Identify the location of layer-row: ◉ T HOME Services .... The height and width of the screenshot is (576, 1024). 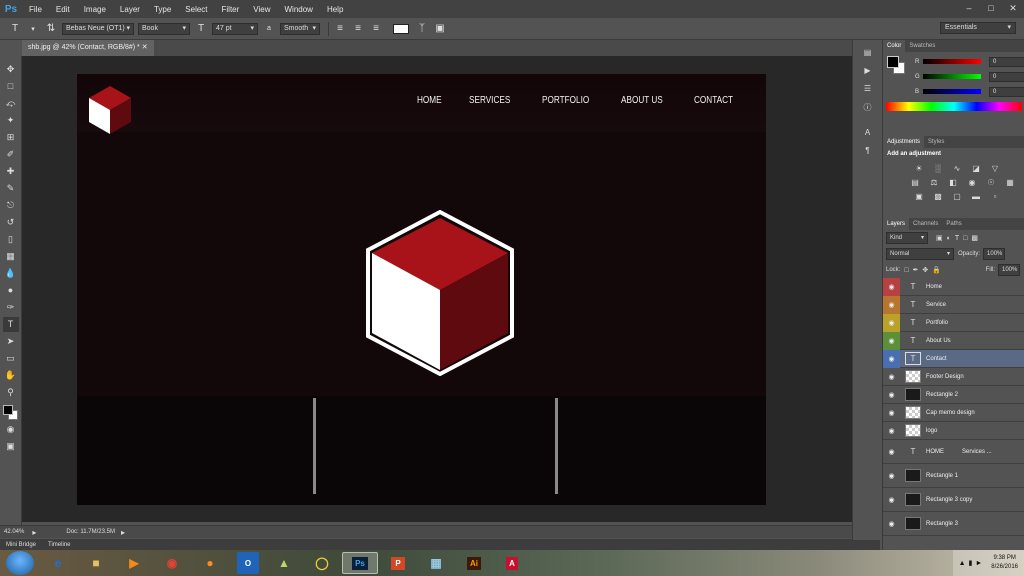
(953, 452).